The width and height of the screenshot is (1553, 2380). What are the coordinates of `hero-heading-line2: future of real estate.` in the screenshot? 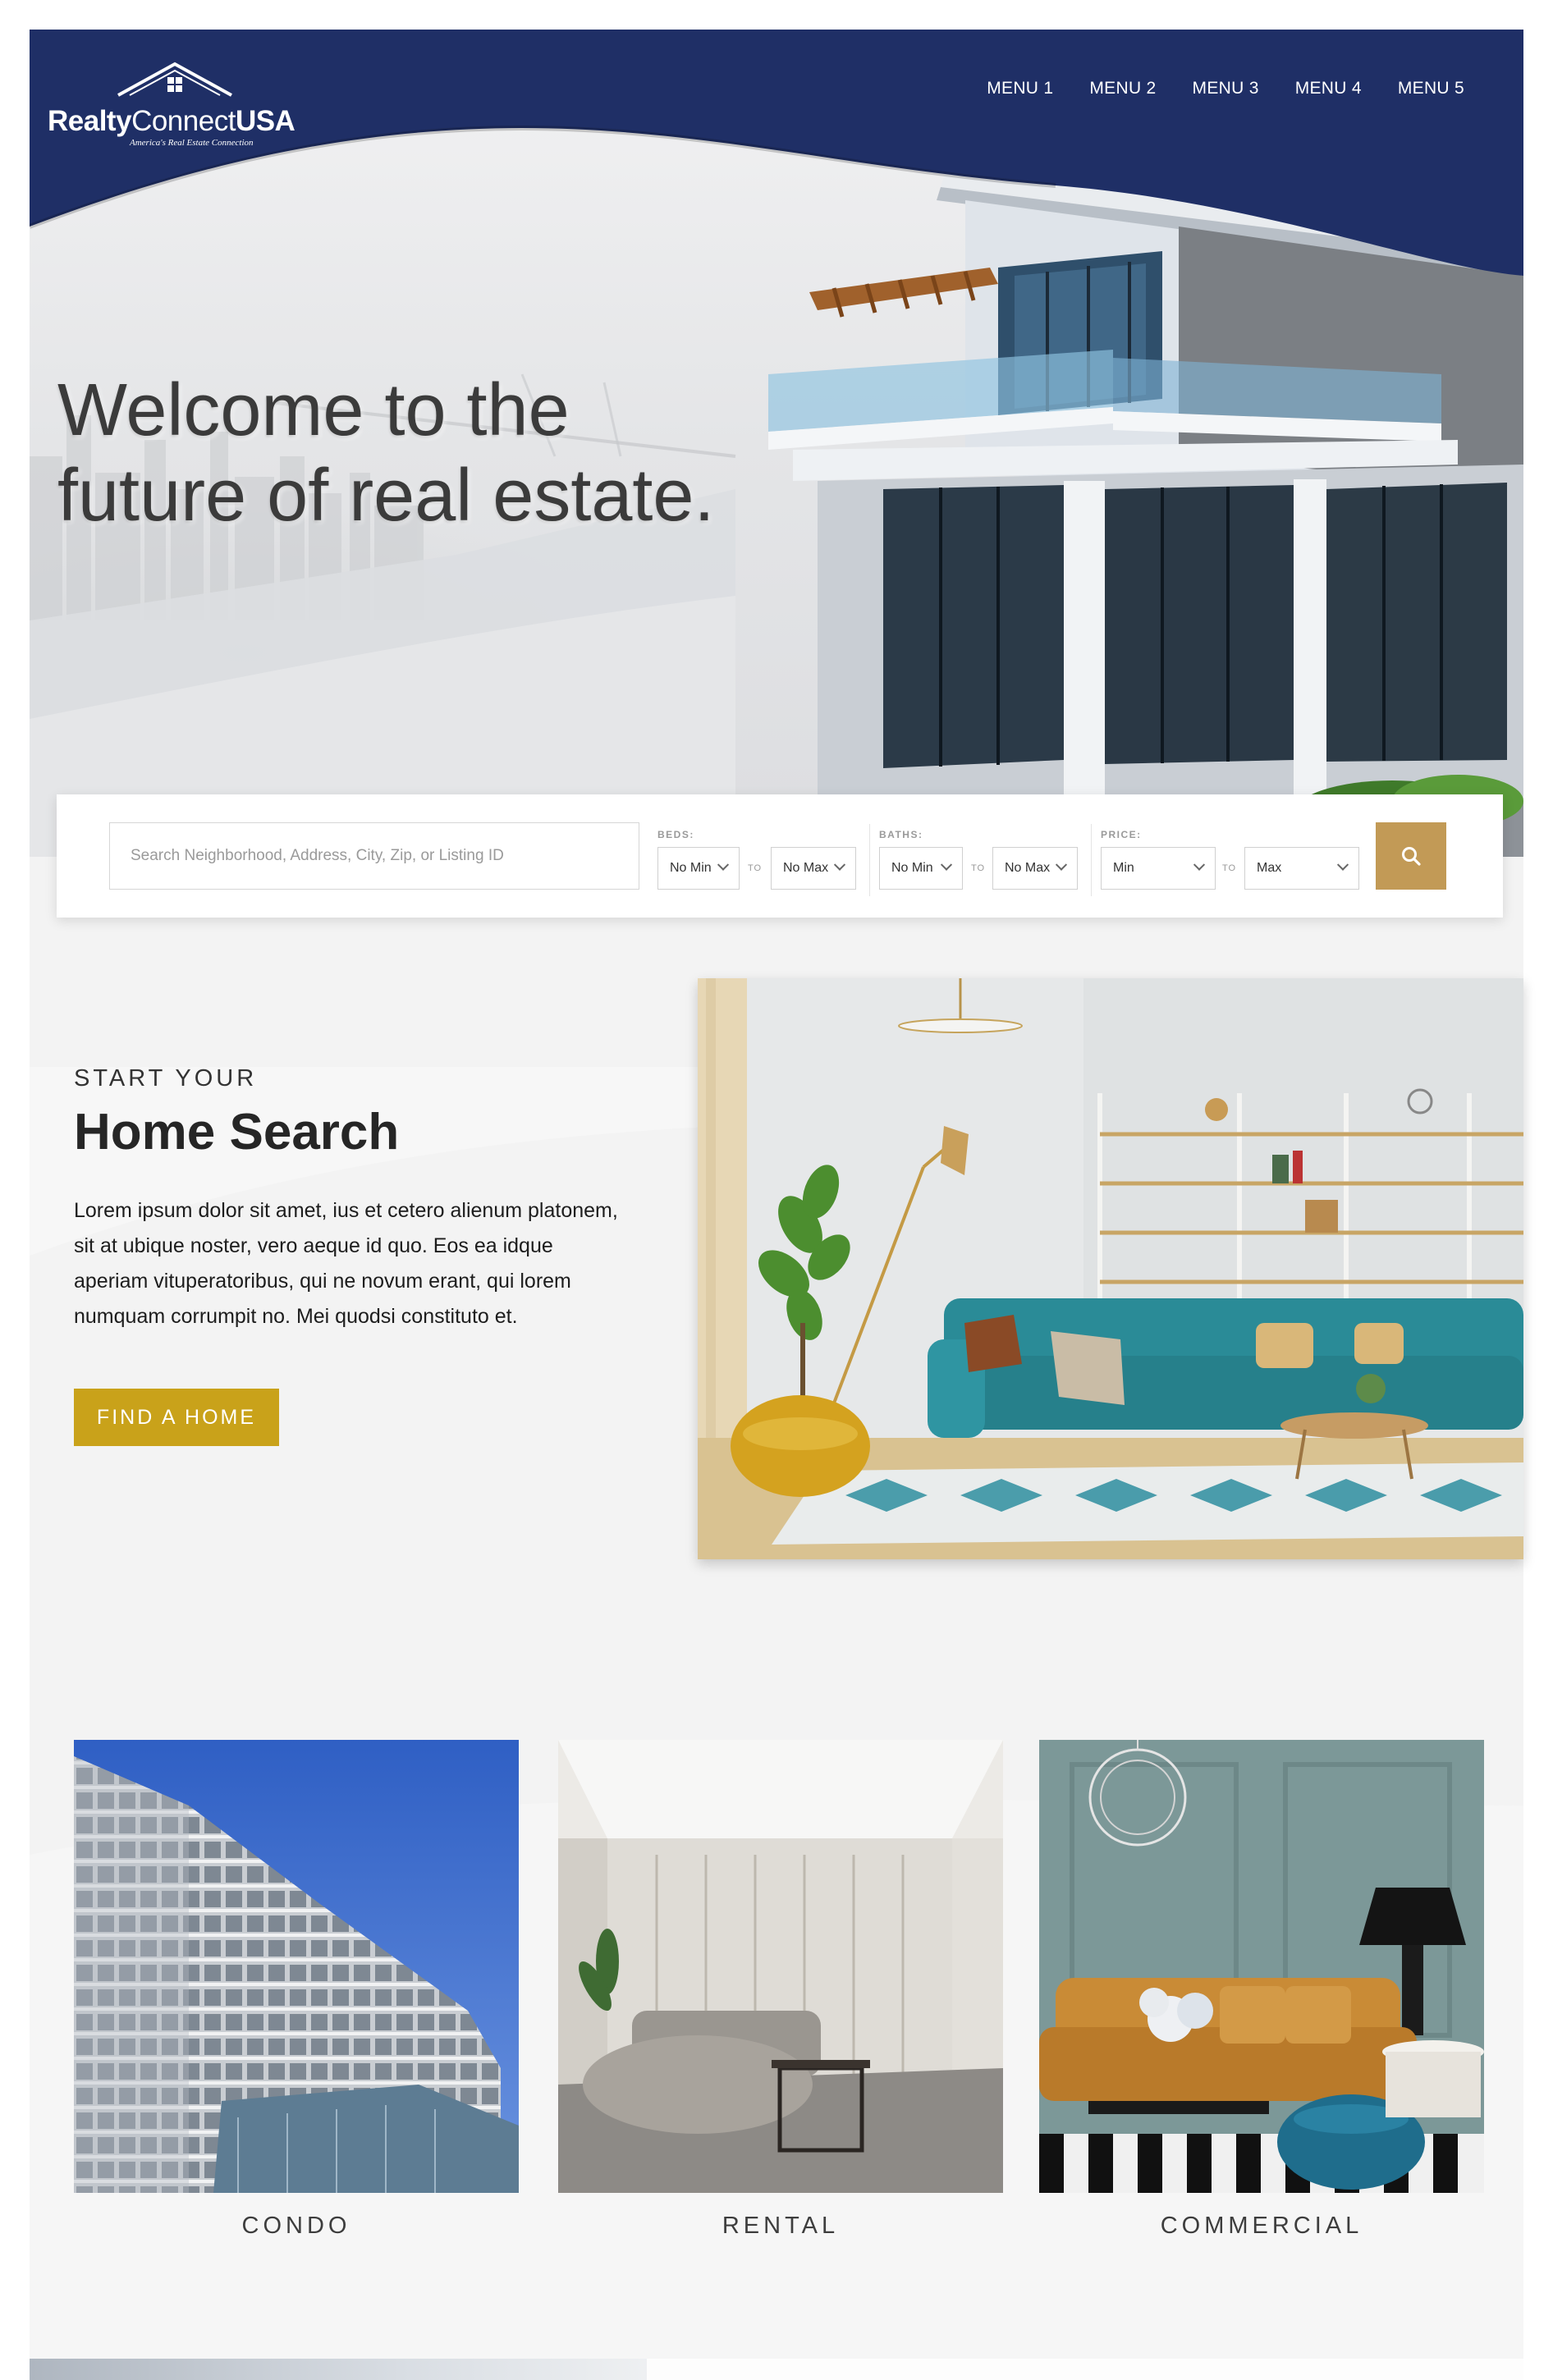 It's located at (386, 496).